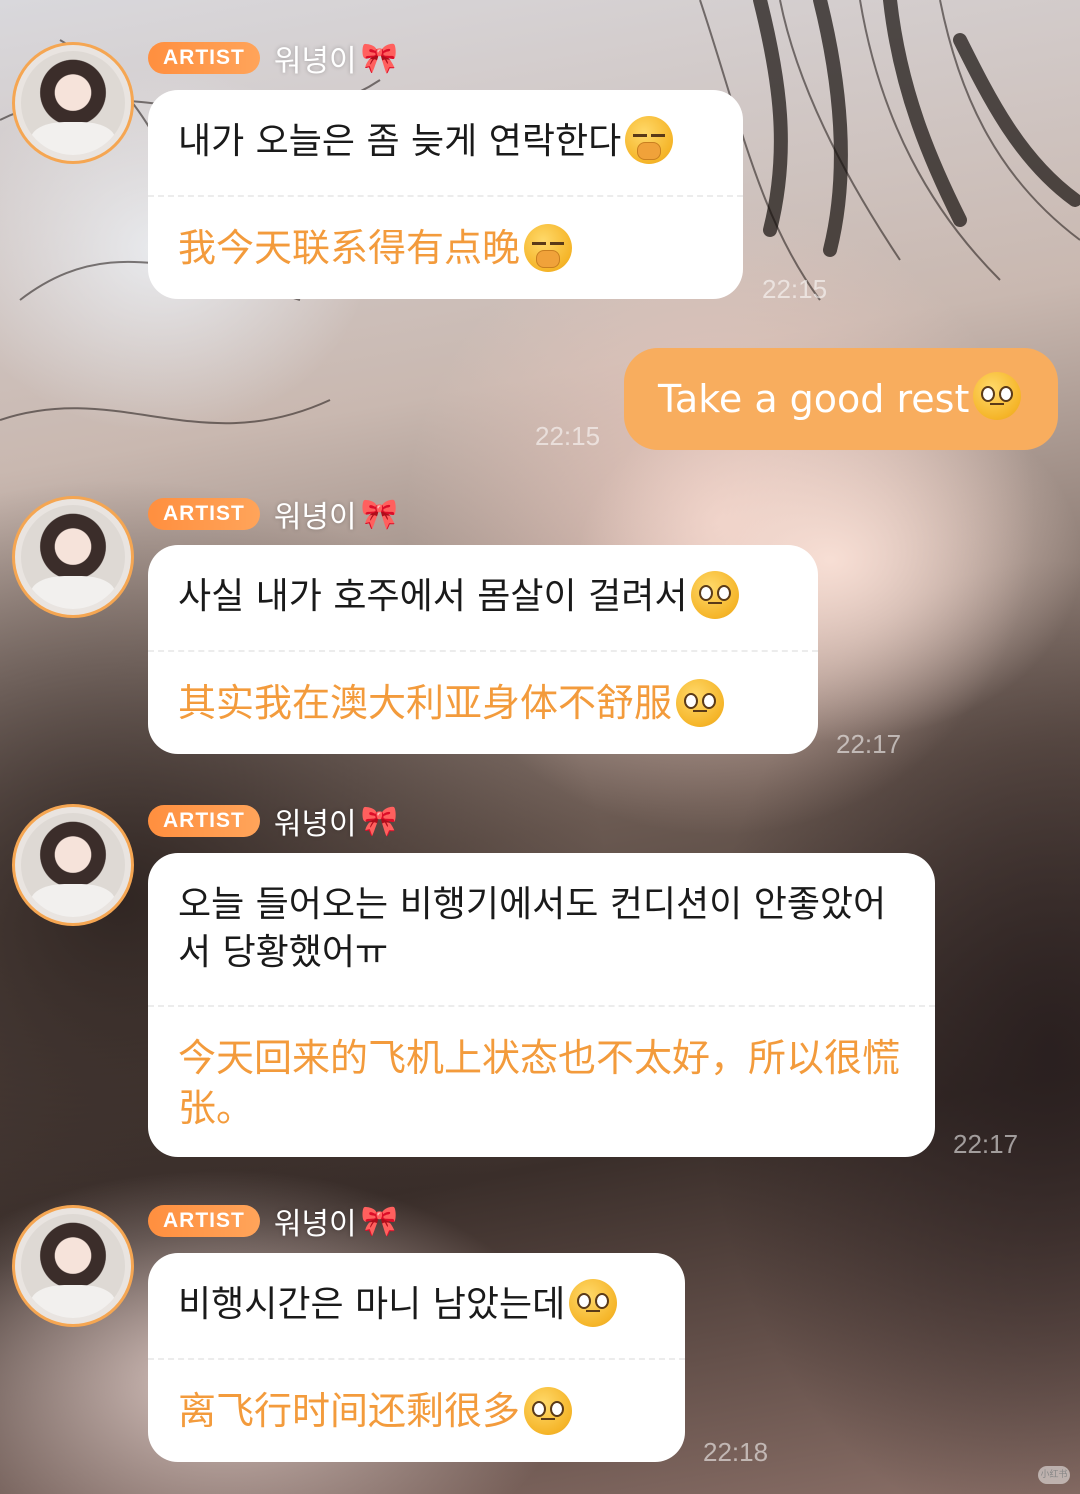 The width and height of the screenshot is (1080, 1494). Describe the element at coordinates (532, 928) in the screenshot. I see `korean-text: 오늘 들어오는 비행기에서도 컨디션이 안좋았어서 당황했어ㅠ` at that location.